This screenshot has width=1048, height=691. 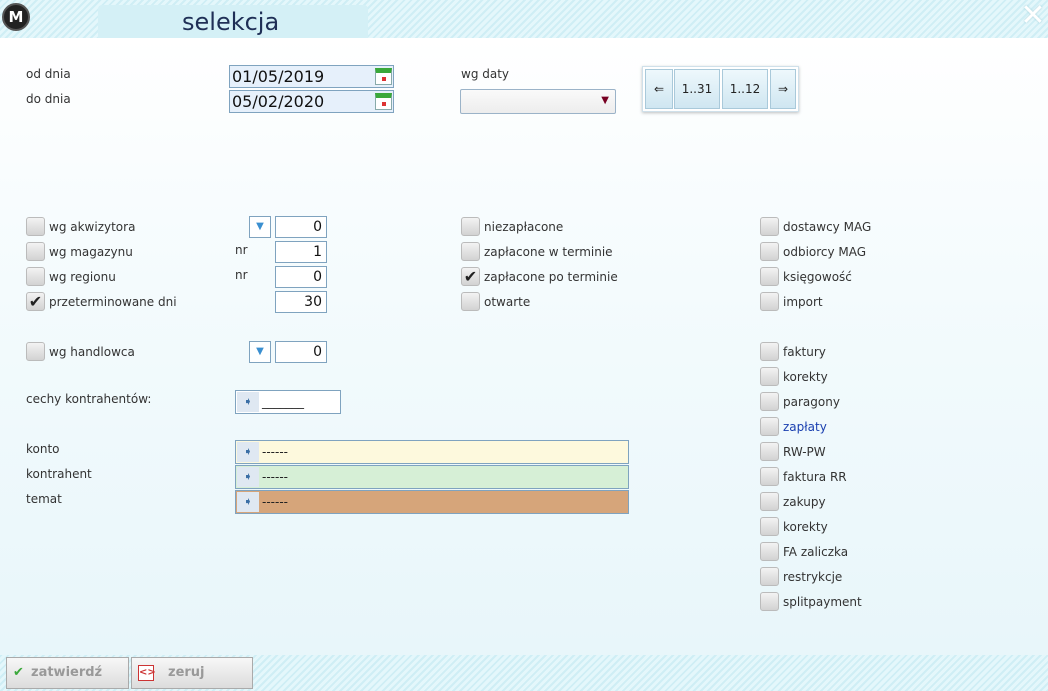 What do you see at coordinates (548, 252) in the screenshot?
I see `zaplacone-w-terminie-label: zapłacone w terminie` at bounding box center [548, 252].